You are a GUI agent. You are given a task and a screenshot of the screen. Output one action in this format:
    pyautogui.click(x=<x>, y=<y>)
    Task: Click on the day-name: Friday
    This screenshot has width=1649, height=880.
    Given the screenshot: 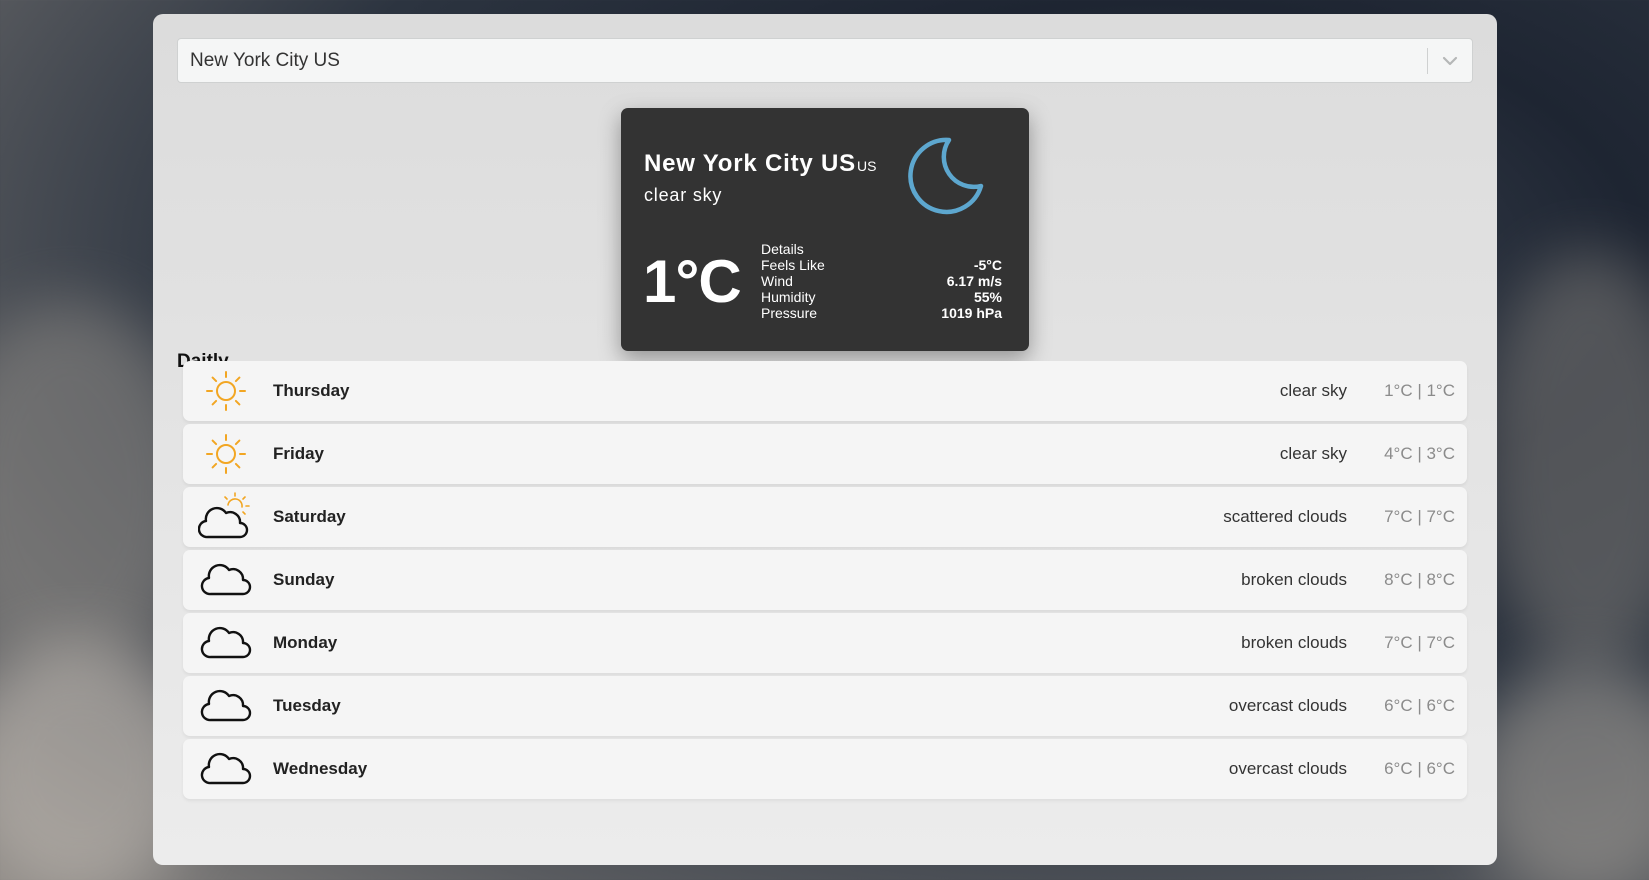 What is the action you would take?
    pyautogui.click(x=299, y=453)
    